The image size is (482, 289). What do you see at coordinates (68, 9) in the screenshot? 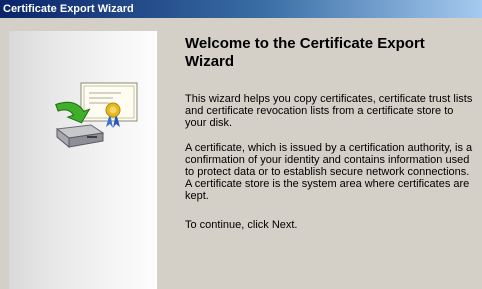
I see `window-title: Certificate Export Wizard` at bounding box center [68, 9].